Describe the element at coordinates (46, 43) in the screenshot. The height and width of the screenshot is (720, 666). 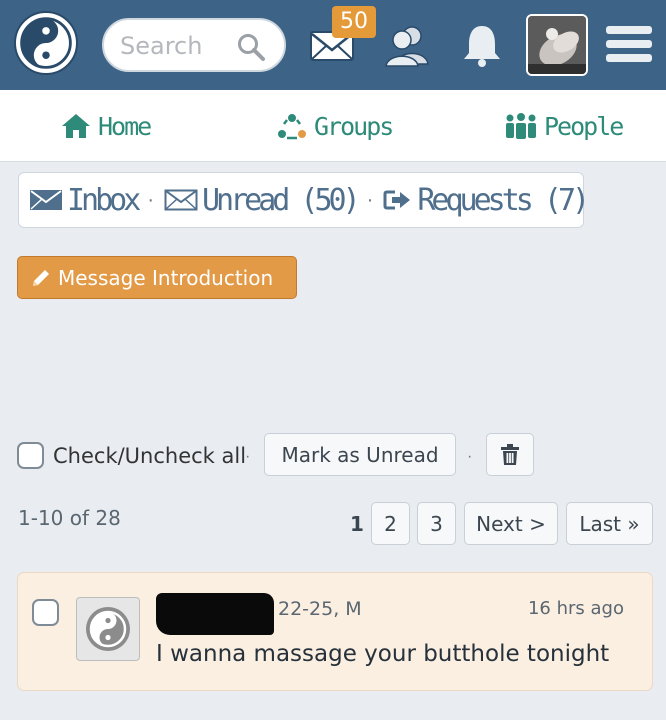
I see `yin-yang-logo-icon` at that location.